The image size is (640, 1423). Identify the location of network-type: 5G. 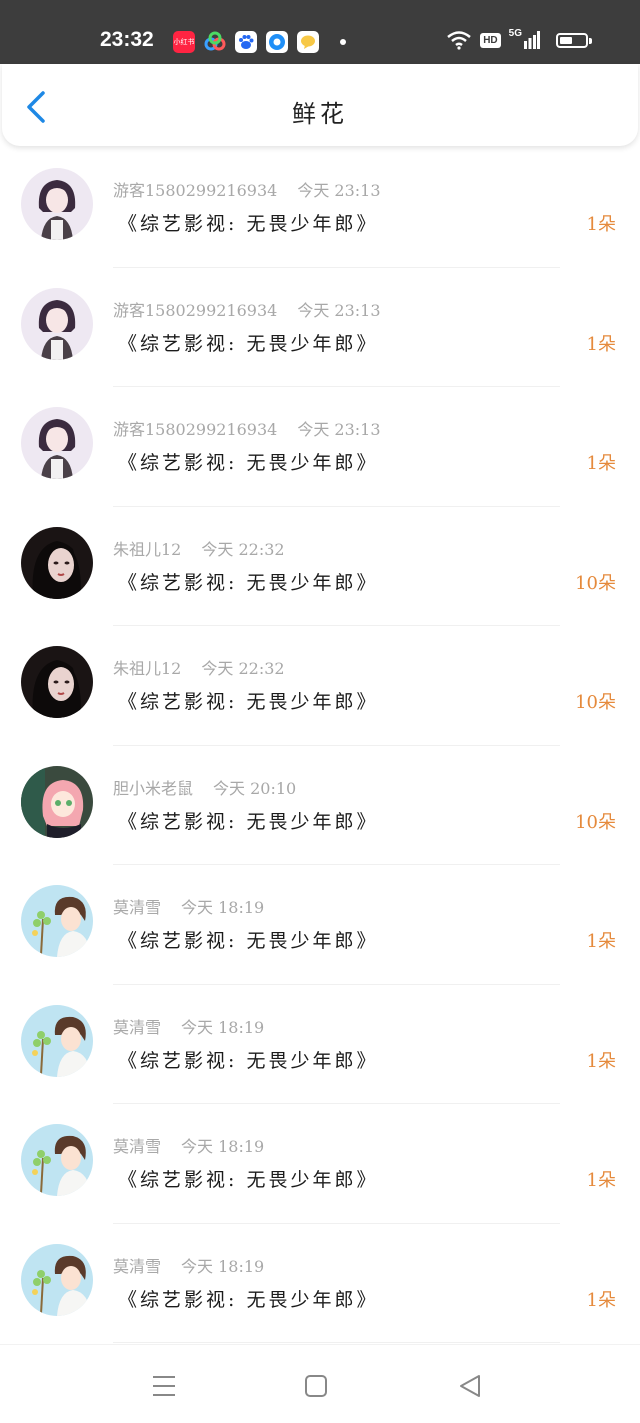
(515, 33).